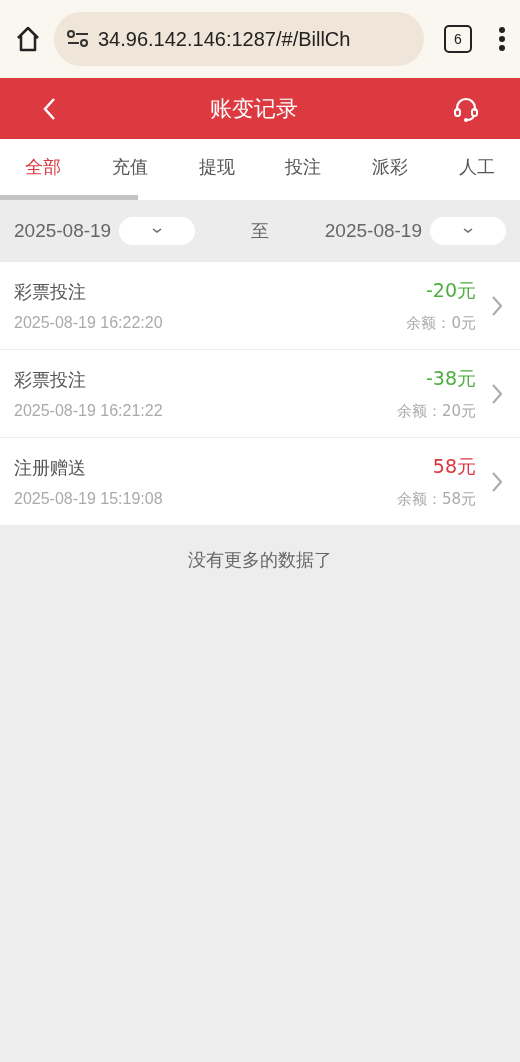  I want to click on record-time: 2025-08-19 16:22:20, so click(89, 322).